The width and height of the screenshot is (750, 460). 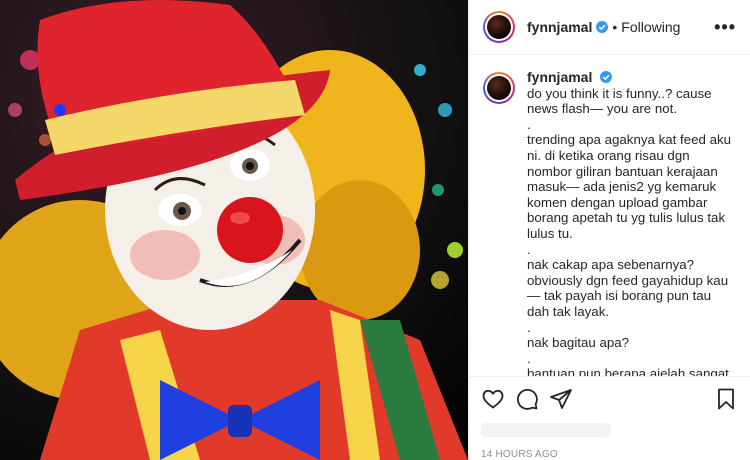 I want to click on more-options-icon: •••, so click(x=725, y=27).